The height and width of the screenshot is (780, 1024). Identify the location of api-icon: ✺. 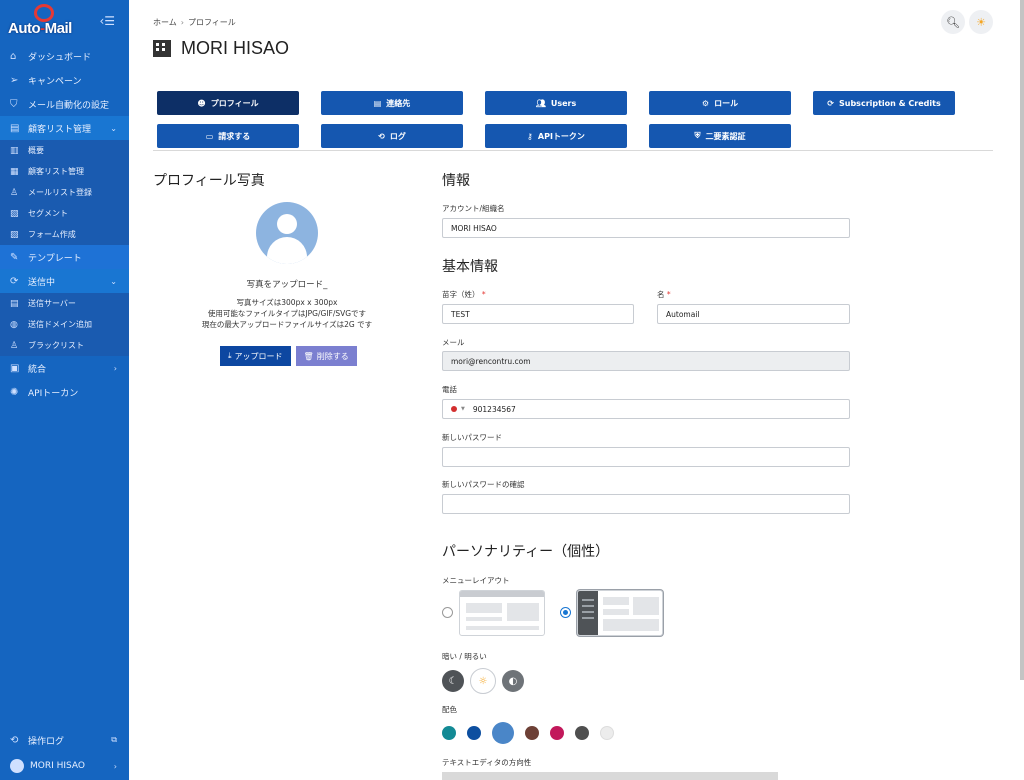
(14, 392).